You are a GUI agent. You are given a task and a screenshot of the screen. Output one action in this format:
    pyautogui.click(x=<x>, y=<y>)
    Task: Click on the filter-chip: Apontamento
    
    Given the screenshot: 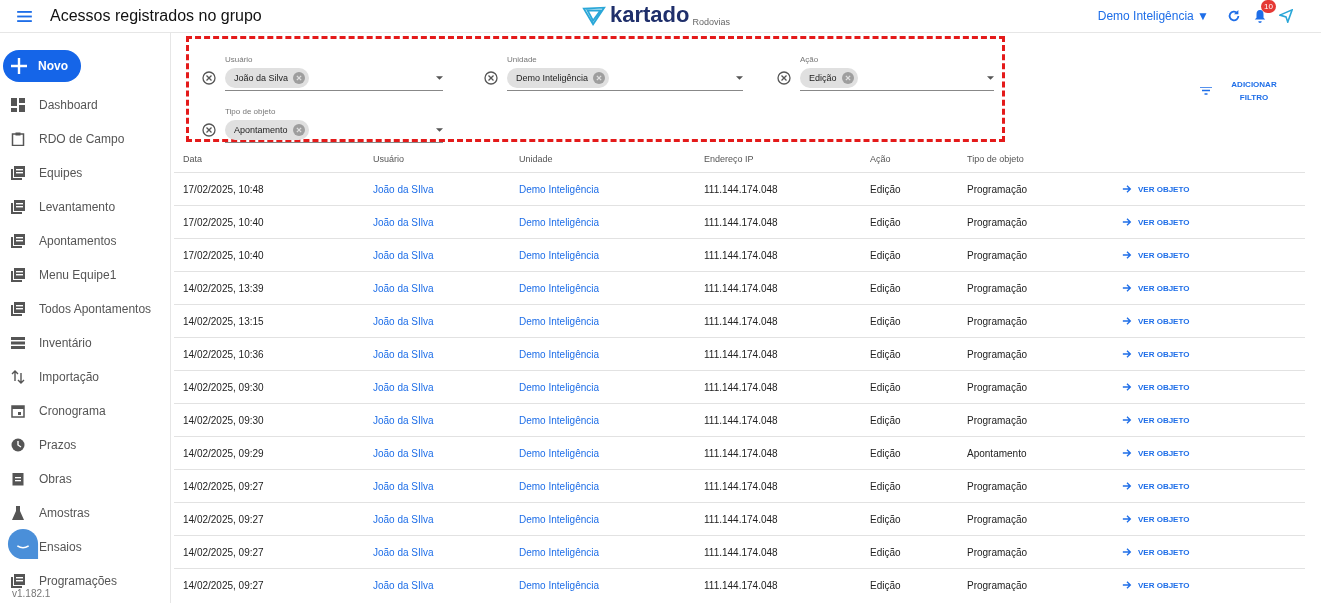 What is the action you would take?
    pyautogui.click(x=267, y=130)
    